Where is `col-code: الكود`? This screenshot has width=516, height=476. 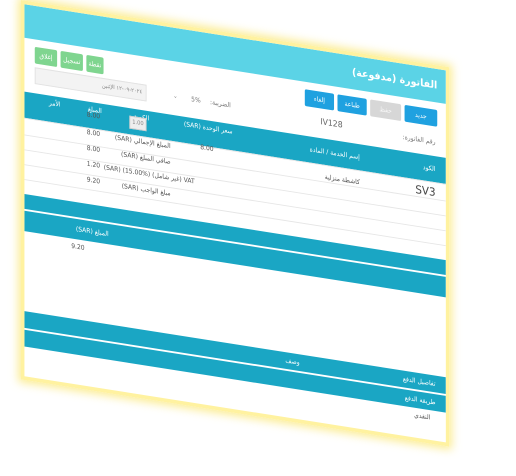 col-code: الكود is located at coordinates (429, 168).